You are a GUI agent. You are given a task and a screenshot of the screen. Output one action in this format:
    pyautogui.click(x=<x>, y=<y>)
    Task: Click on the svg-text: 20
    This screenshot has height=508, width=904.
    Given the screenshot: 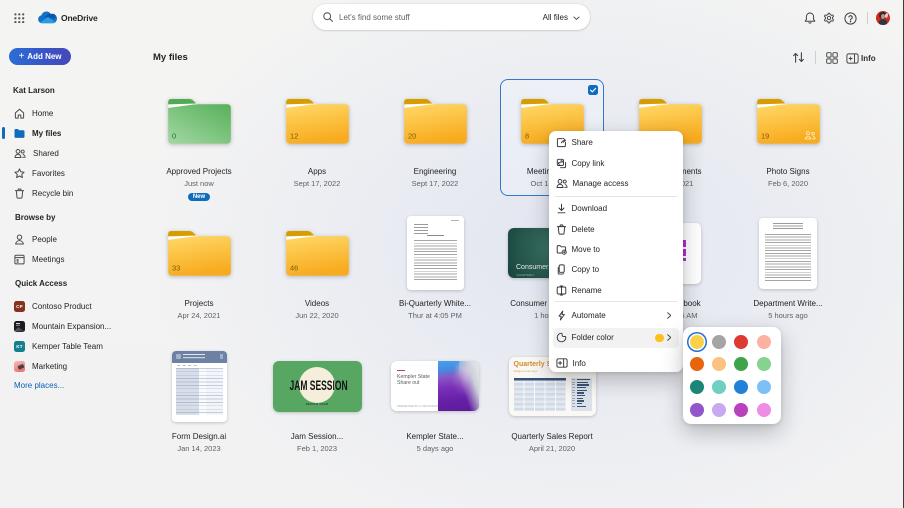 What is the action you would take?
    pyautogui.click(x=412, y=135)
    